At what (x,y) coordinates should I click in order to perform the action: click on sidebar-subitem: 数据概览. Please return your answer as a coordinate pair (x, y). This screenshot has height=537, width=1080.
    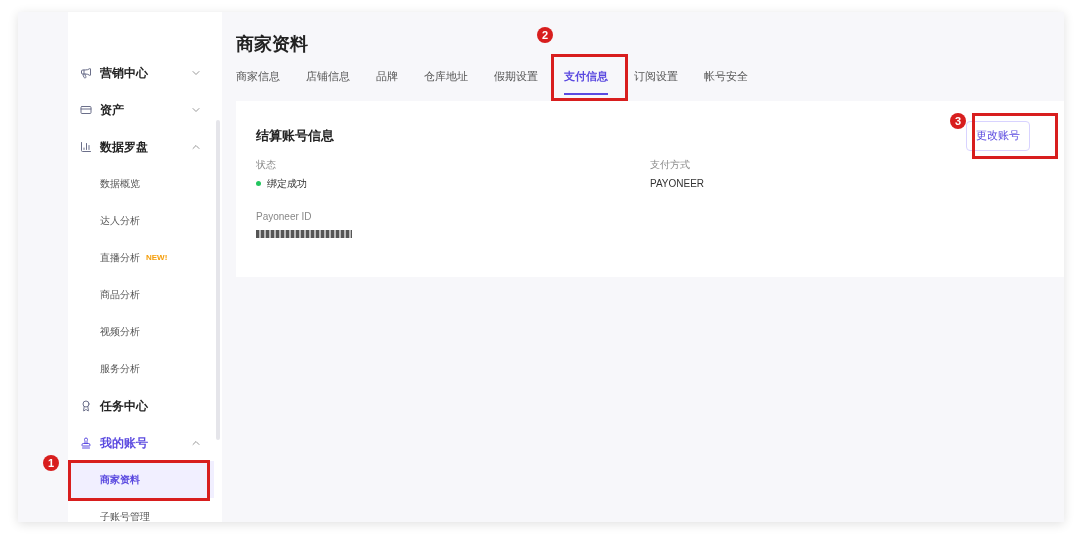
    Looking at the image, I should click on (141, 183).